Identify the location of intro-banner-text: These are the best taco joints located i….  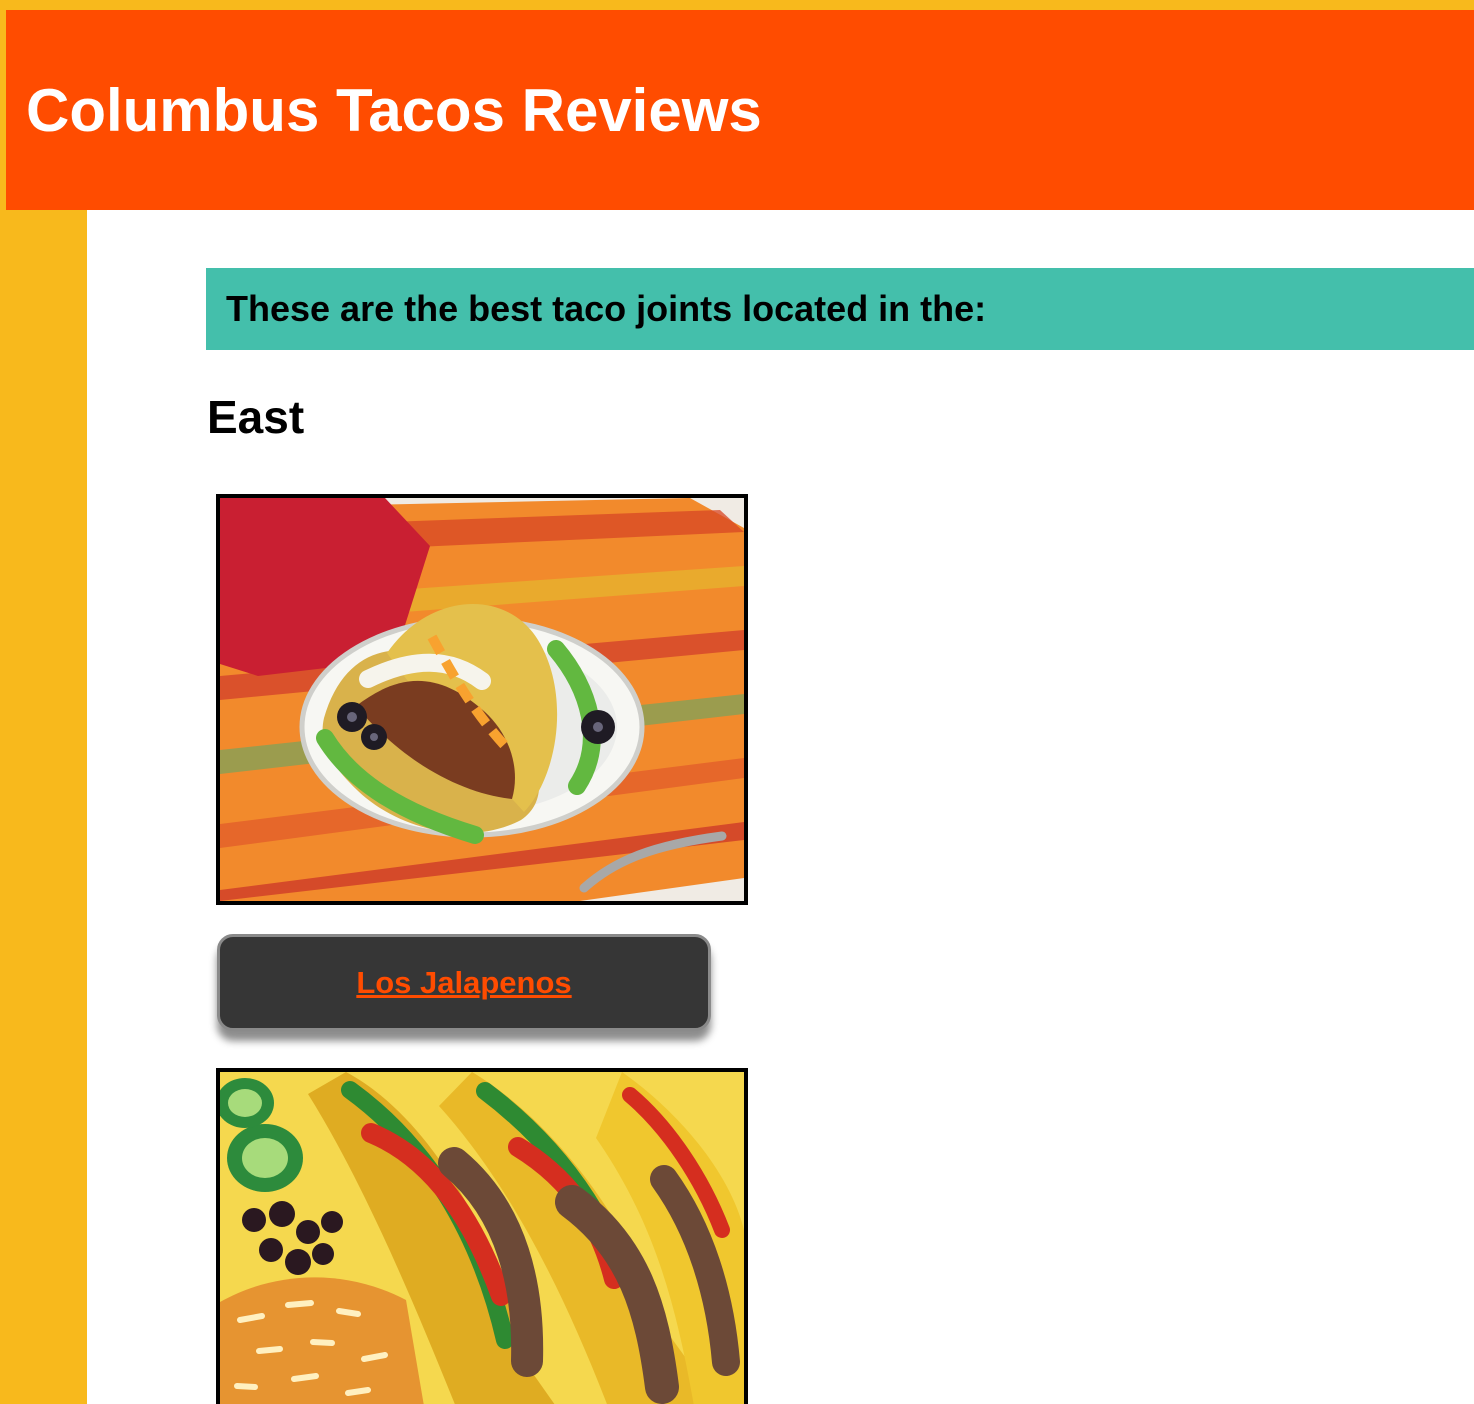
(606, 308).